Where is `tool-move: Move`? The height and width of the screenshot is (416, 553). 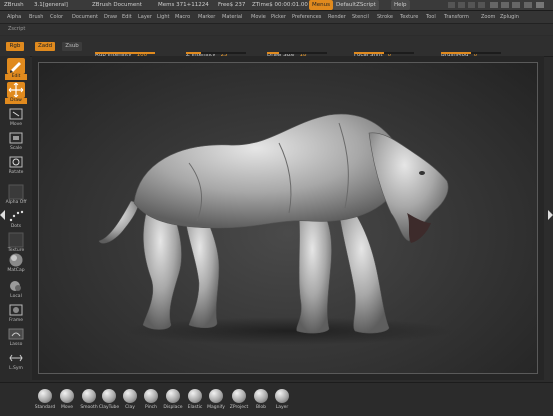
tool-move: Move is located at coordinates (16, 118).